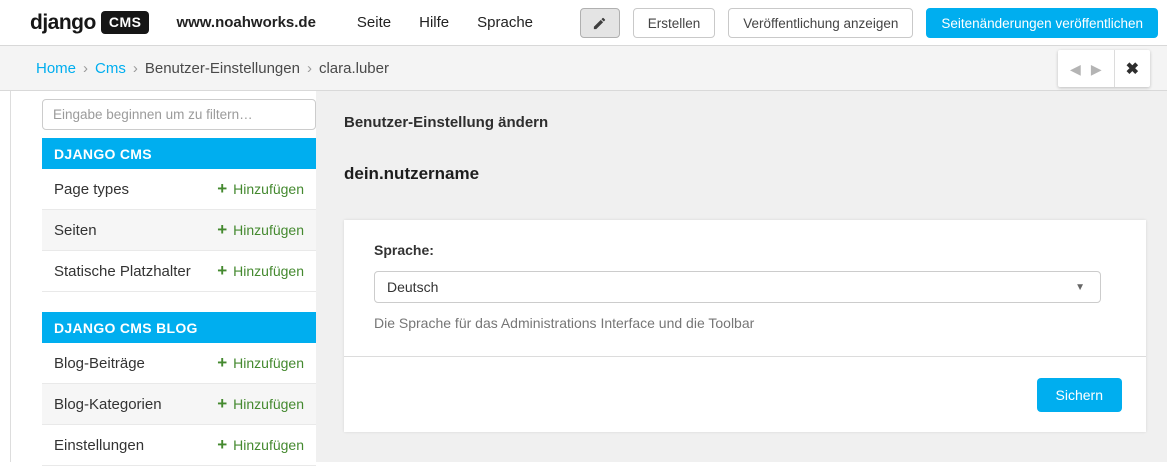  I want to click on menu-seite: Seite, so click(374, 22).